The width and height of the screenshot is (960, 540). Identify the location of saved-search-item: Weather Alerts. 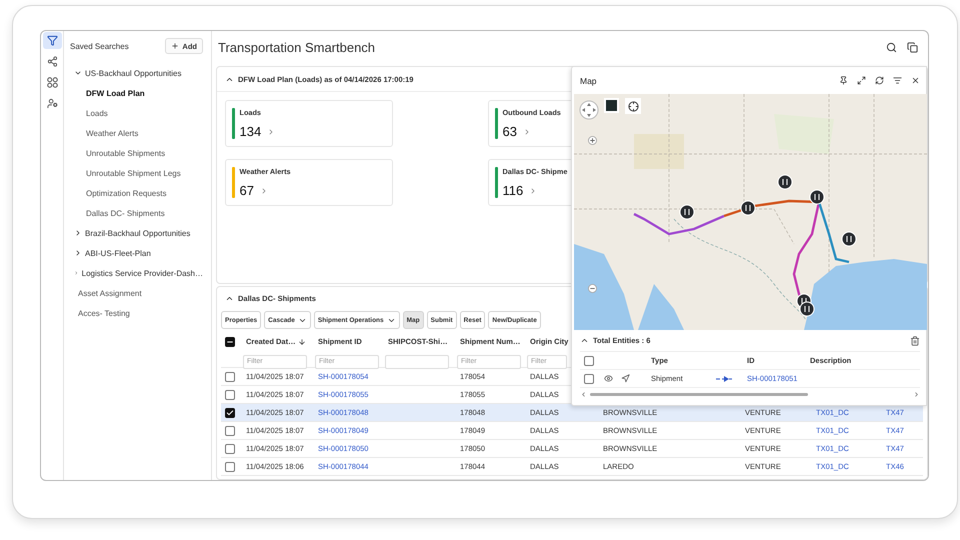
(112, 133).